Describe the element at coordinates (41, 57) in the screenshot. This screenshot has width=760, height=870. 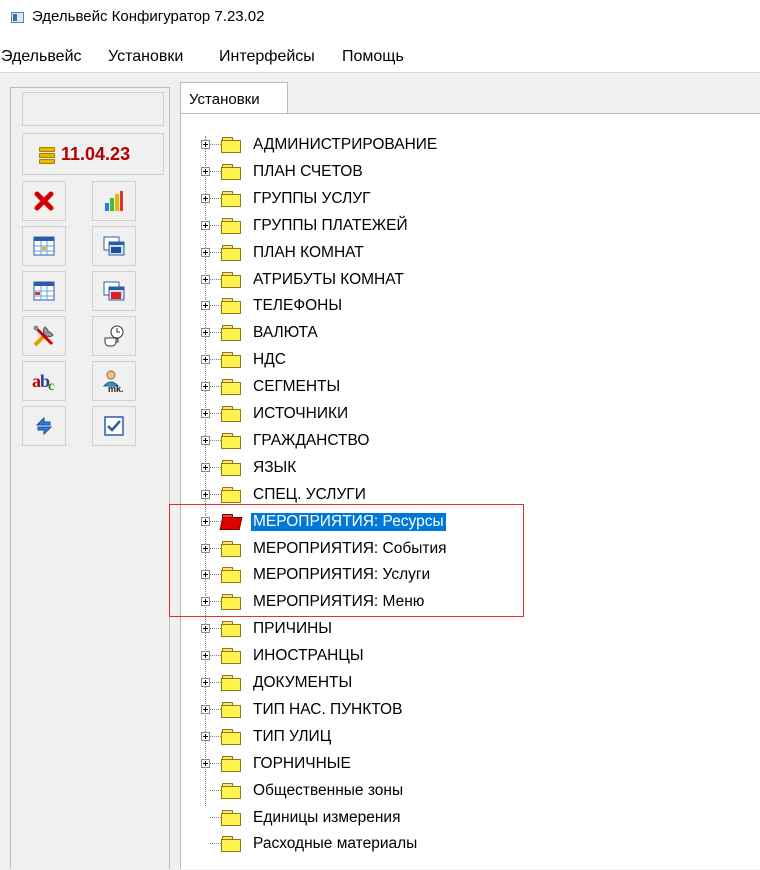
I see `menu-item-edelweiss: Эдельвейс` at that location.